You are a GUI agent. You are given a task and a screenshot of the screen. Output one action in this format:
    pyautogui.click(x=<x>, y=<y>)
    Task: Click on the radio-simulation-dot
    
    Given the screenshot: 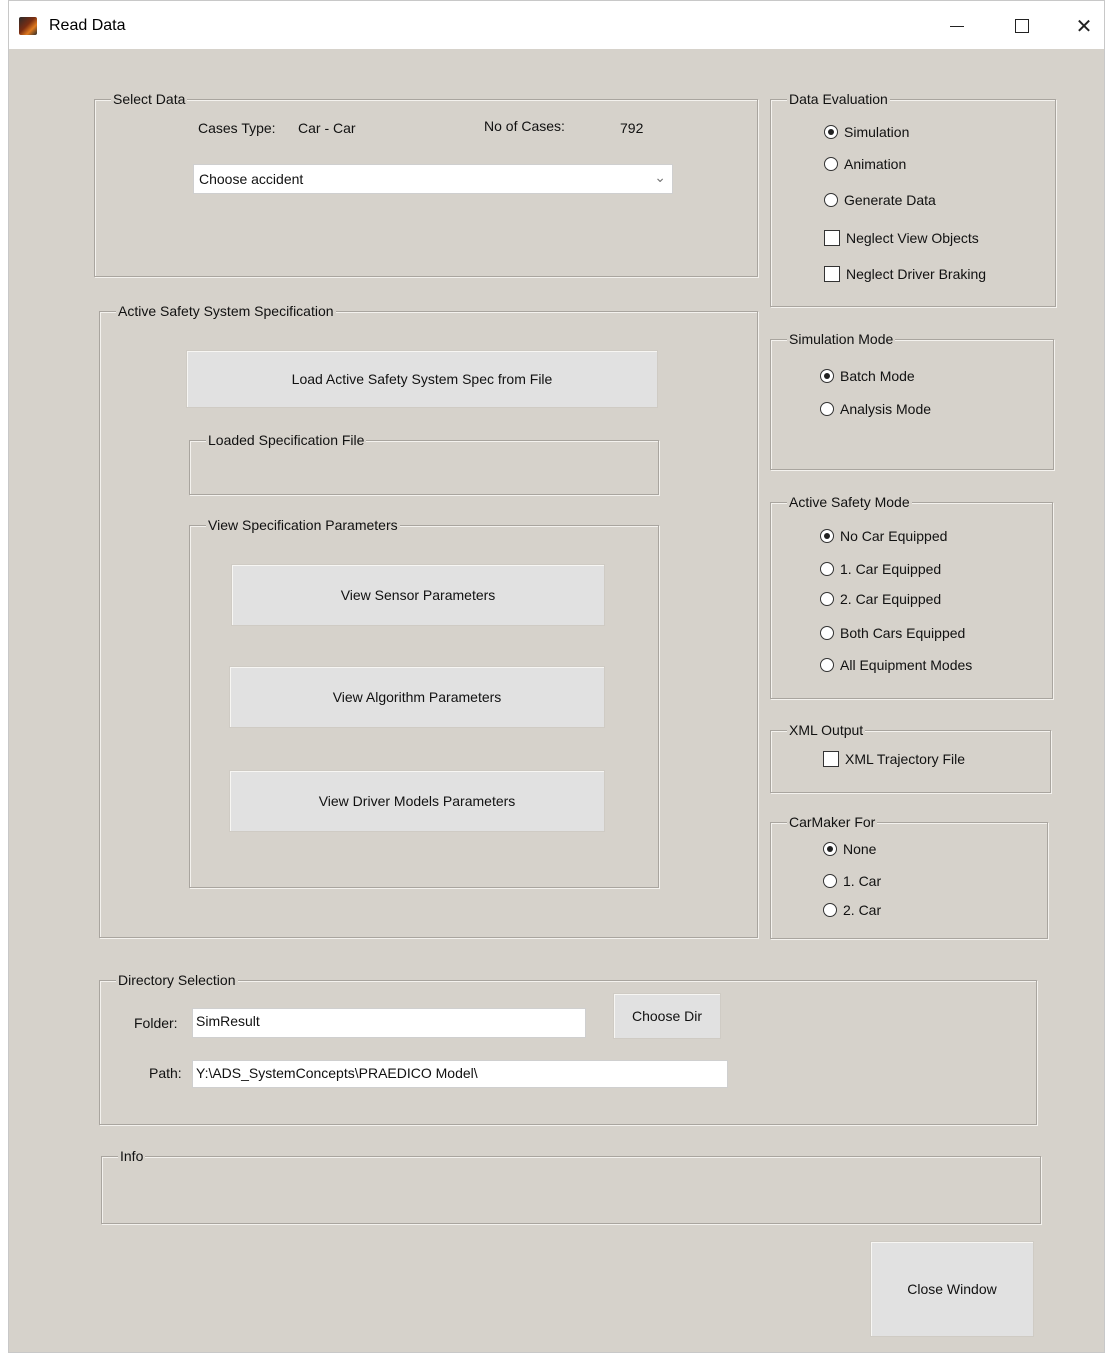 What is the action you would take?
    pyautogui.click(x=831, y=132)
    